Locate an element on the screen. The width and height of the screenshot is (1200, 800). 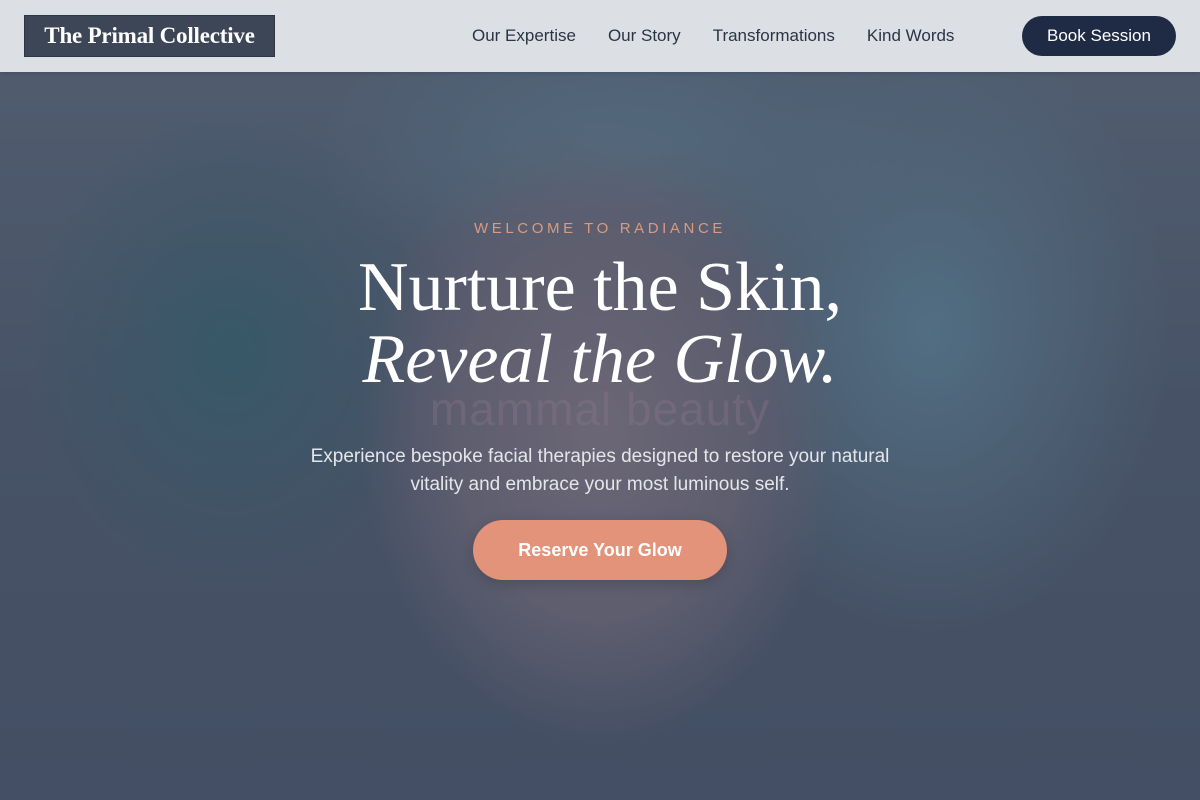
nav-link-our-expertise: Our Expertise is located at coordinates (524, 36).